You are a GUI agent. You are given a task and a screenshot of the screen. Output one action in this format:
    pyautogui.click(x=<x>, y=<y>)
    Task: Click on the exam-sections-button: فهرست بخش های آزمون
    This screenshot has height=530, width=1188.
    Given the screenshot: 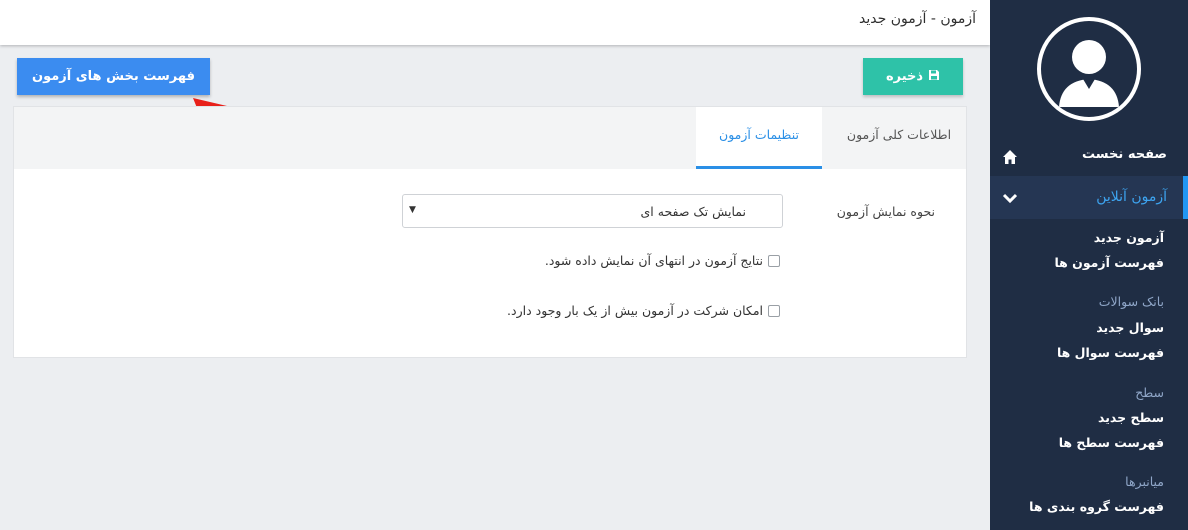 What is the action you would take?
    pyautogui.click(x=113, y=76)
    